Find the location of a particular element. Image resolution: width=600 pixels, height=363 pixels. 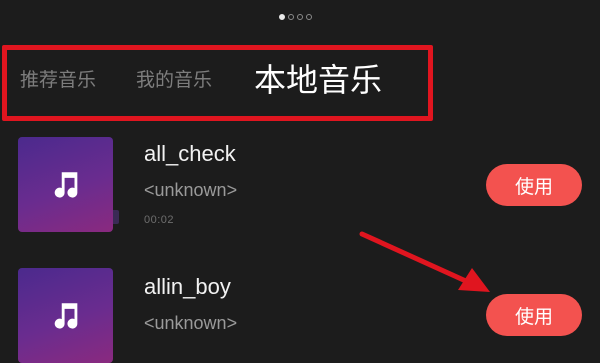

song-title: allin_boy is located at coordinates (187, 286).